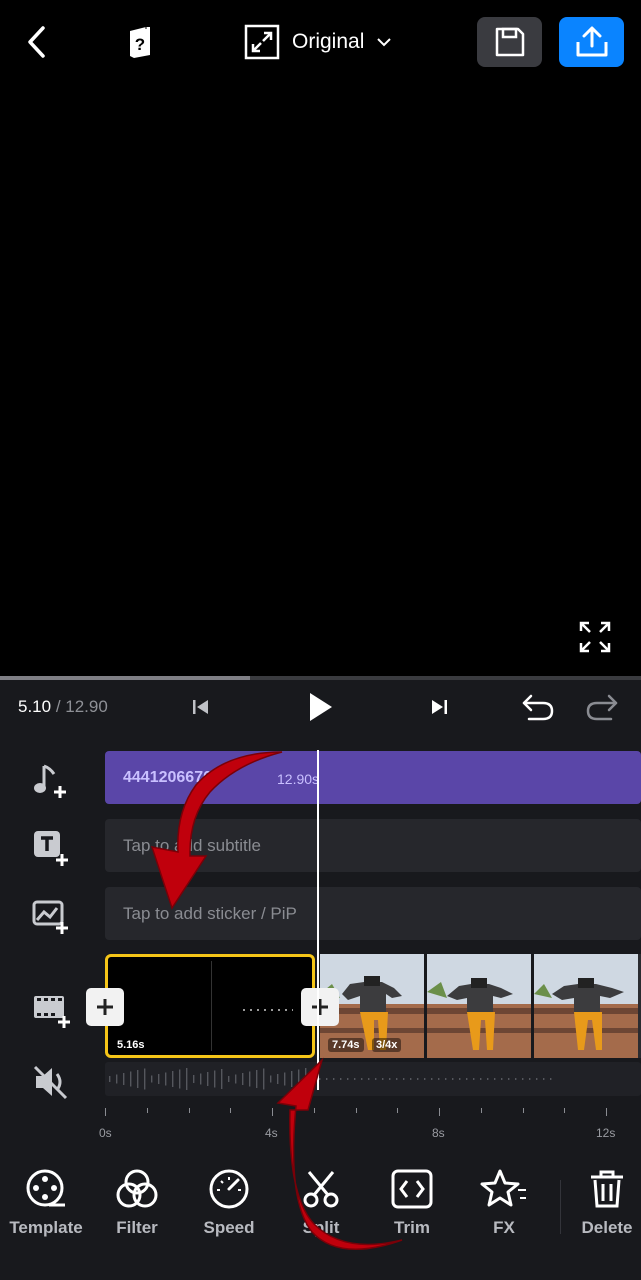 The image size is (641, 1280). I want to click on tool-trim: Trim, so click(412, 1203).